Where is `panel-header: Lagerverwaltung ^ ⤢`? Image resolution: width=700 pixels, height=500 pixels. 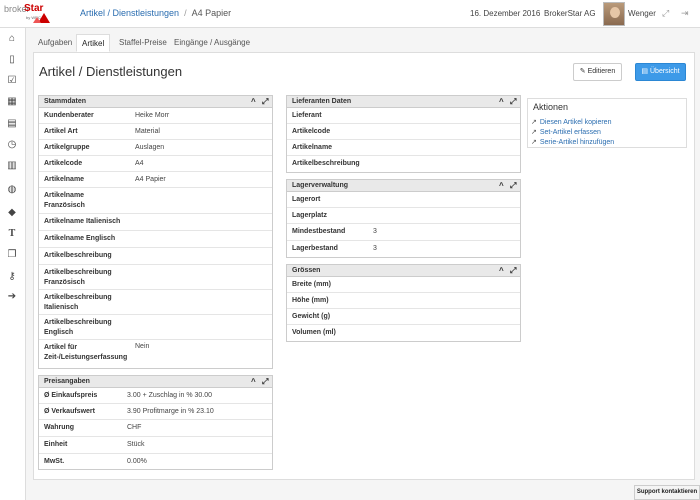
panel-header: Lagerverwaltung ^ ⤢ is located at coordinates (403, 186).